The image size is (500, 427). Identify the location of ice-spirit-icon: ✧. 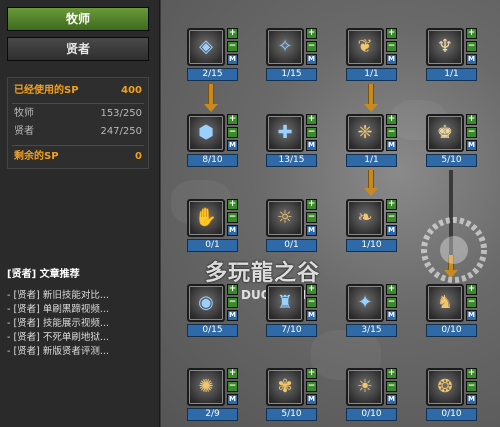
(285, 47).